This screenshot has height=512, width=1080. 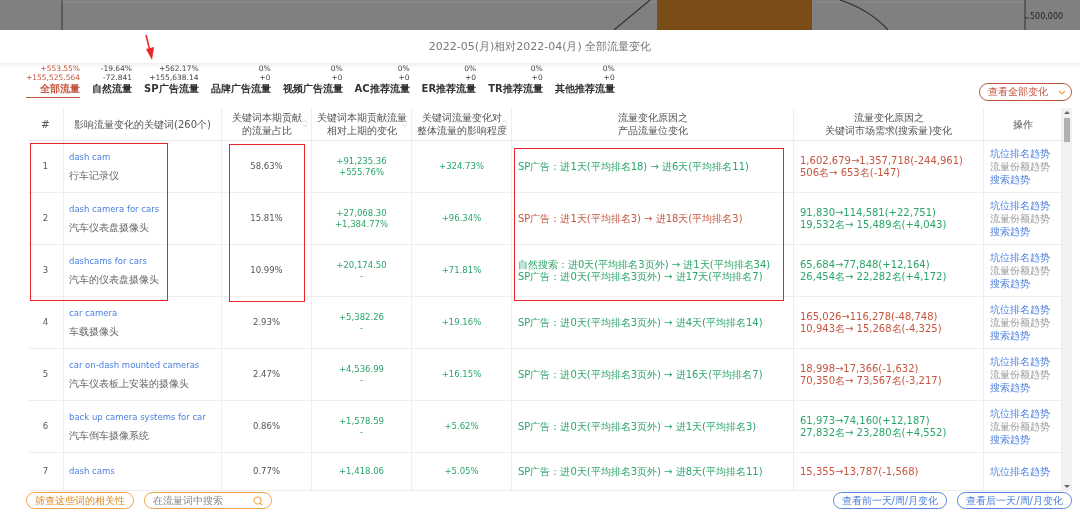 What do you see at coordinates (859, 471) in the screenshot?
I see `search-volume-text: 15,355→13,787(-1,568)` at bounding box center [859, 471].